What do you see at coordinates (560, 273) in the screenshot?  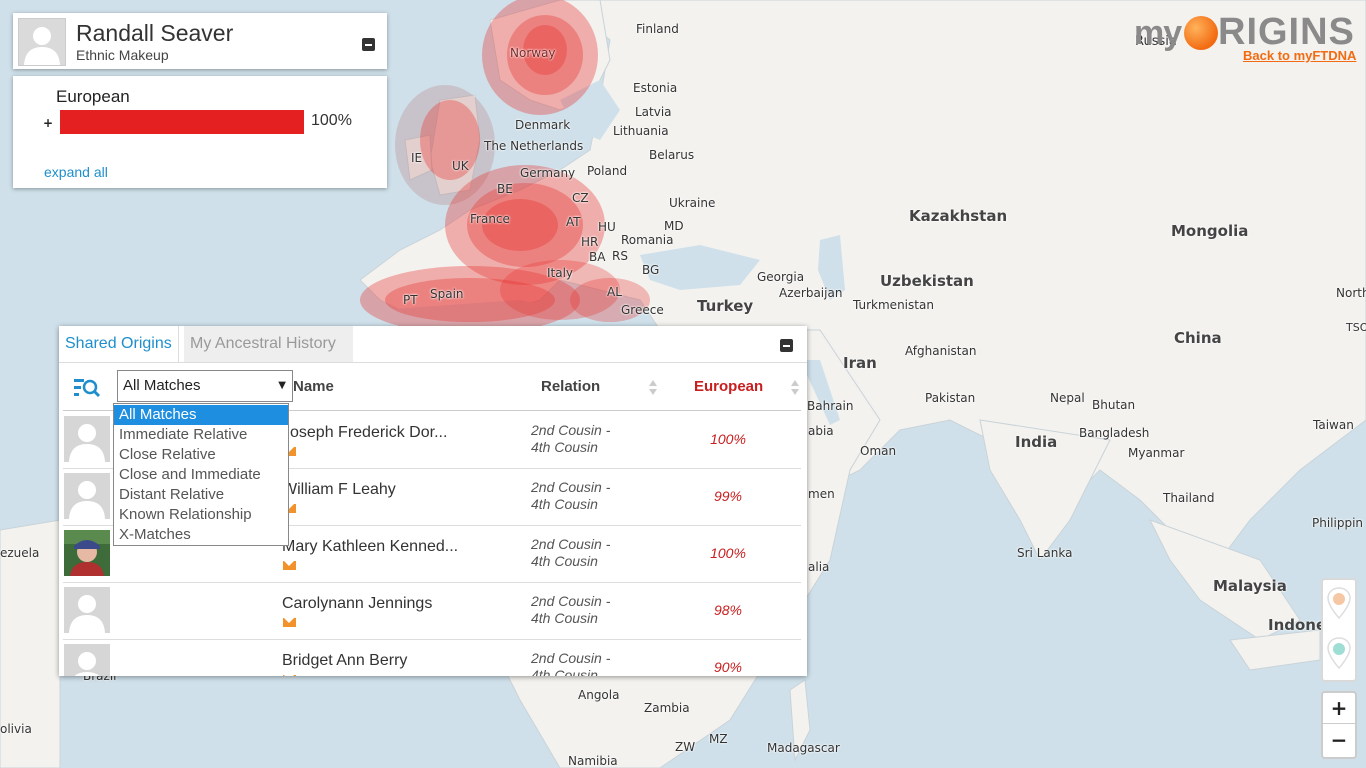 I see `map-label: Italy` at bounding box center [560, 273].